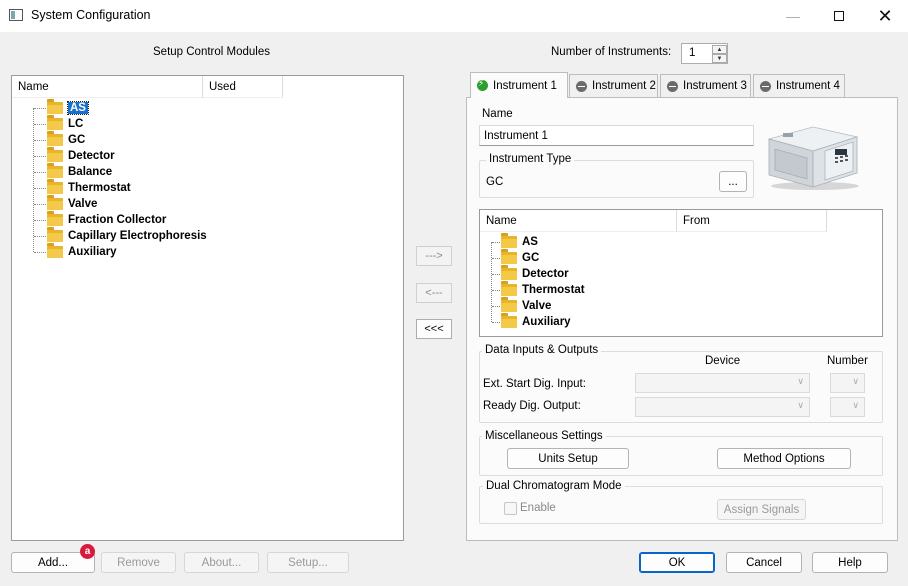 The image size is (908, 586). I want to click on ready-number-select: ∨, so click(847, 407).